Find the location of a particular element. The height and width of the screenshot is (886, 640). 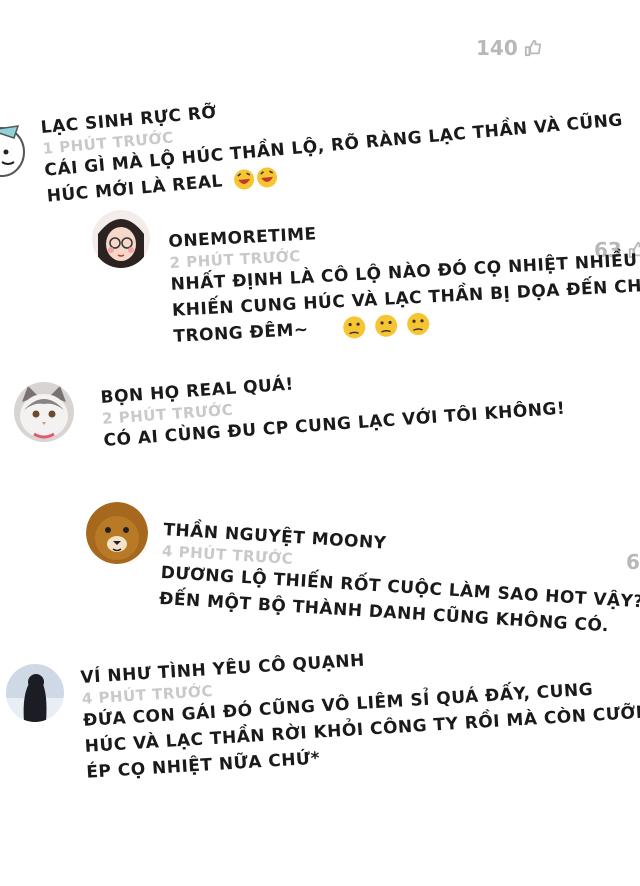

laughing-emoji-icon is located at coordinates (256, 178).